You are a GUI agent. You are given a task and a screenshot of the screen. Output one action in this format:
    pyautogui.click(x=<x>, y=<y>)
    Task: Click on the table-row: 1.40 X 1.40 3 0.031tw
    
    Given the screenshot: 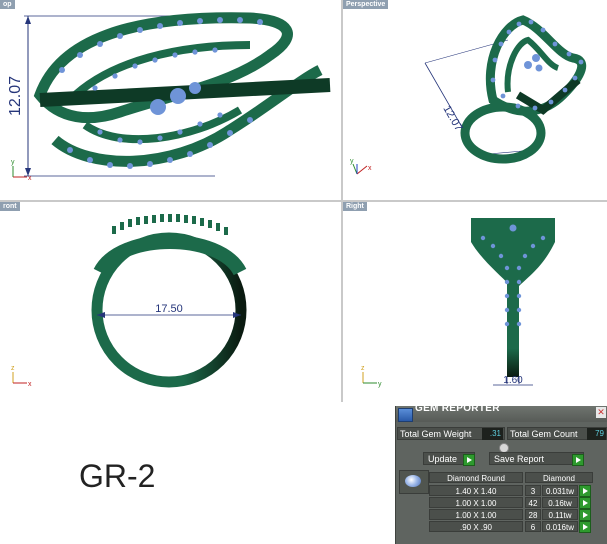 What is the action you would take?
    pyautogui.click(x=517, y=491)
    